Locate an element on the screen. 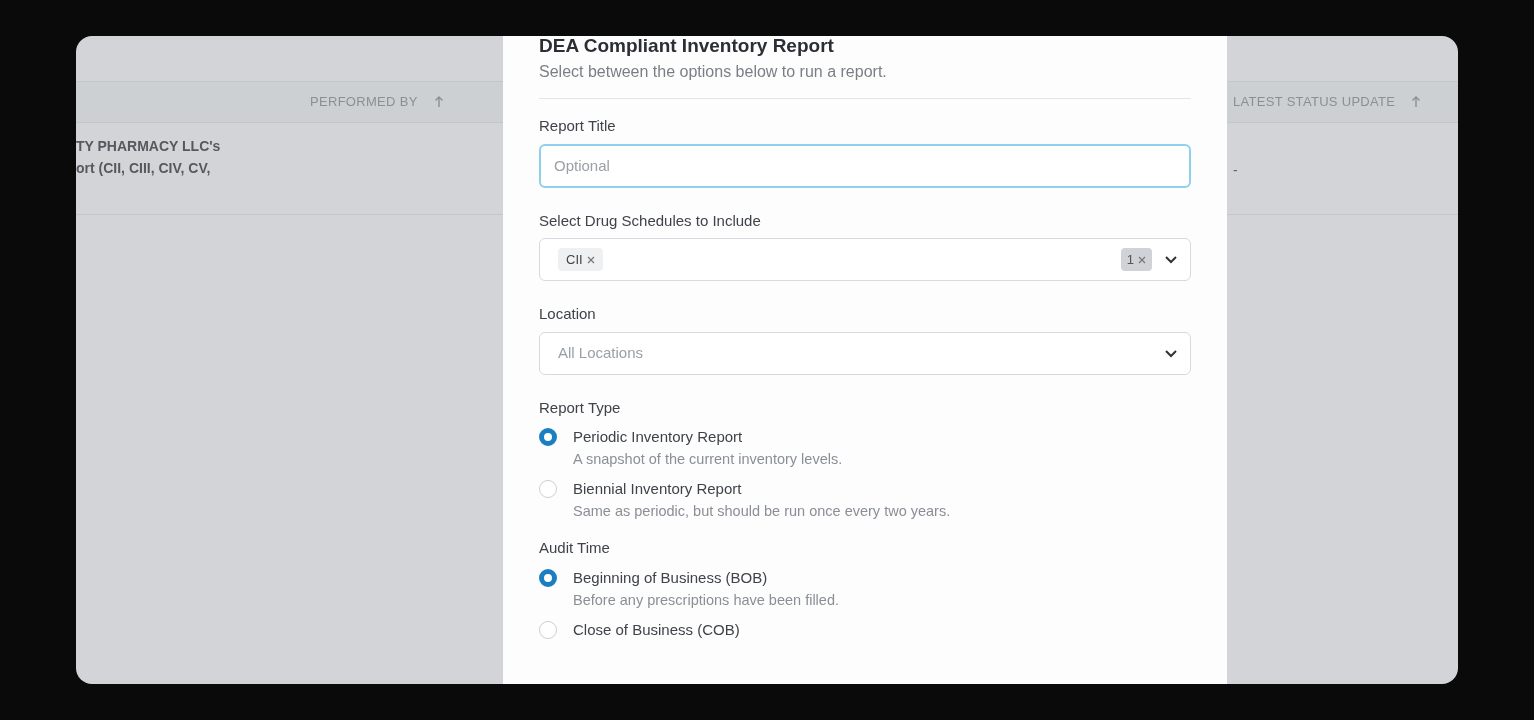 The height and width of the screenshot is (720, 1534). table-cell-text: TY PHARMACY LLC's is located at coordinates (148, 146).